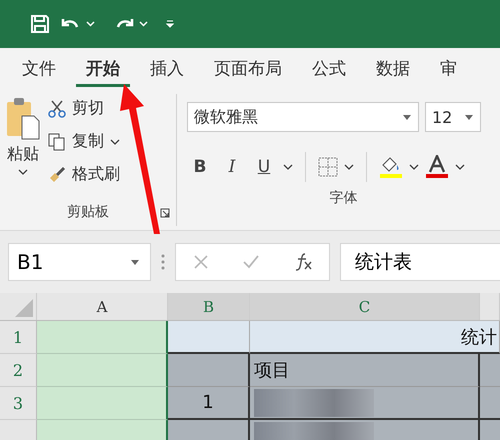  Describe the element at coordinates (23, 146) in the screenshot. I see `paste-button: 粘贴` at that location.